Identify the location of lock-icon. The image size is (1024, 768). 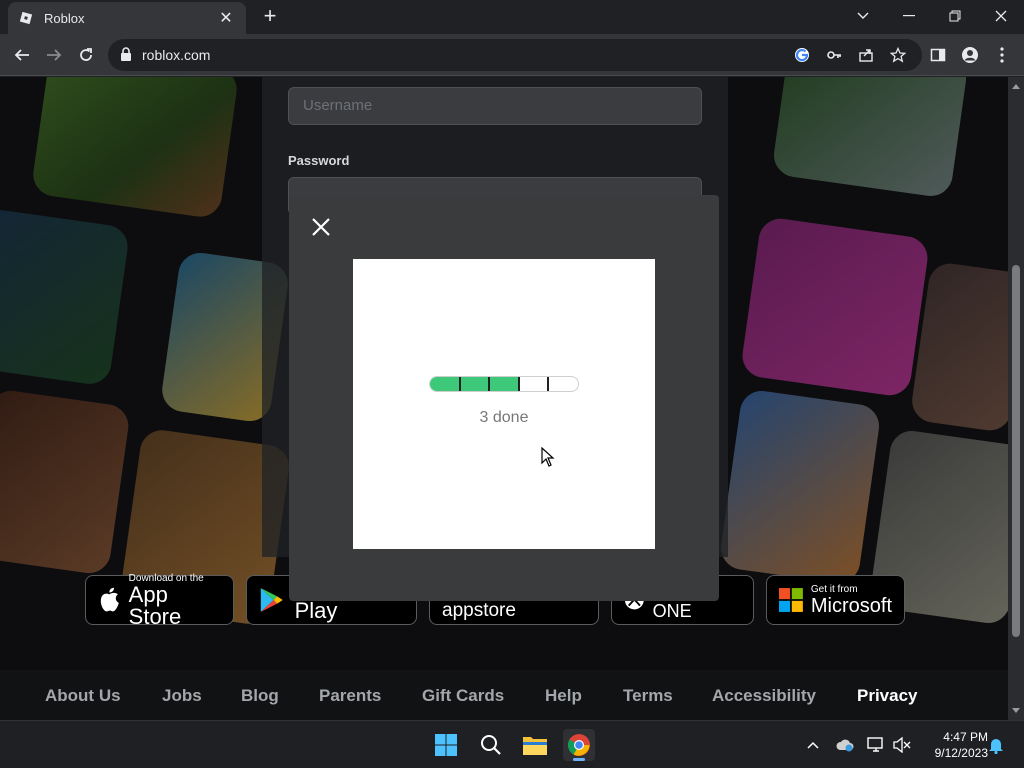
(126, 56).